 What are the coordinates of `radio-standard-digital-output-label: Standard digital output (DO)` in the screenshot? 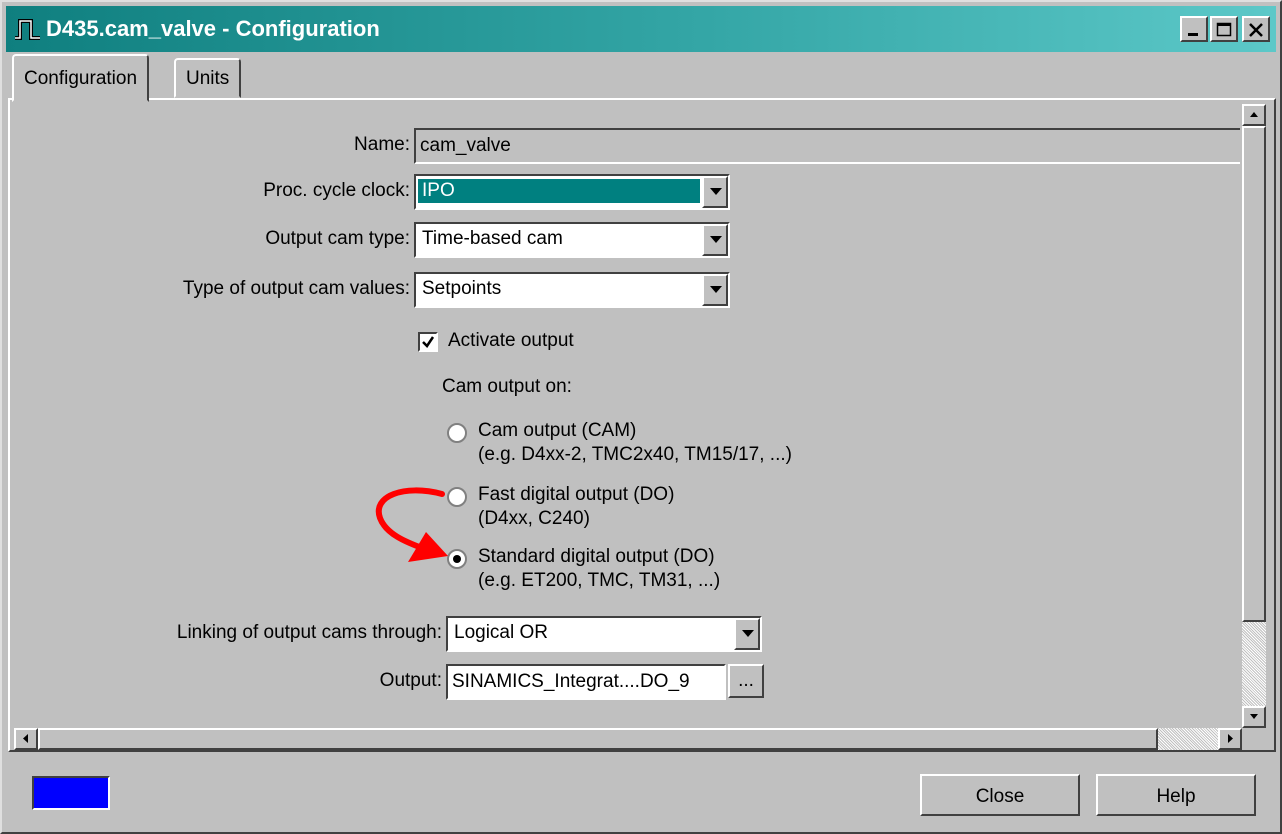 It's located at (596, 556).